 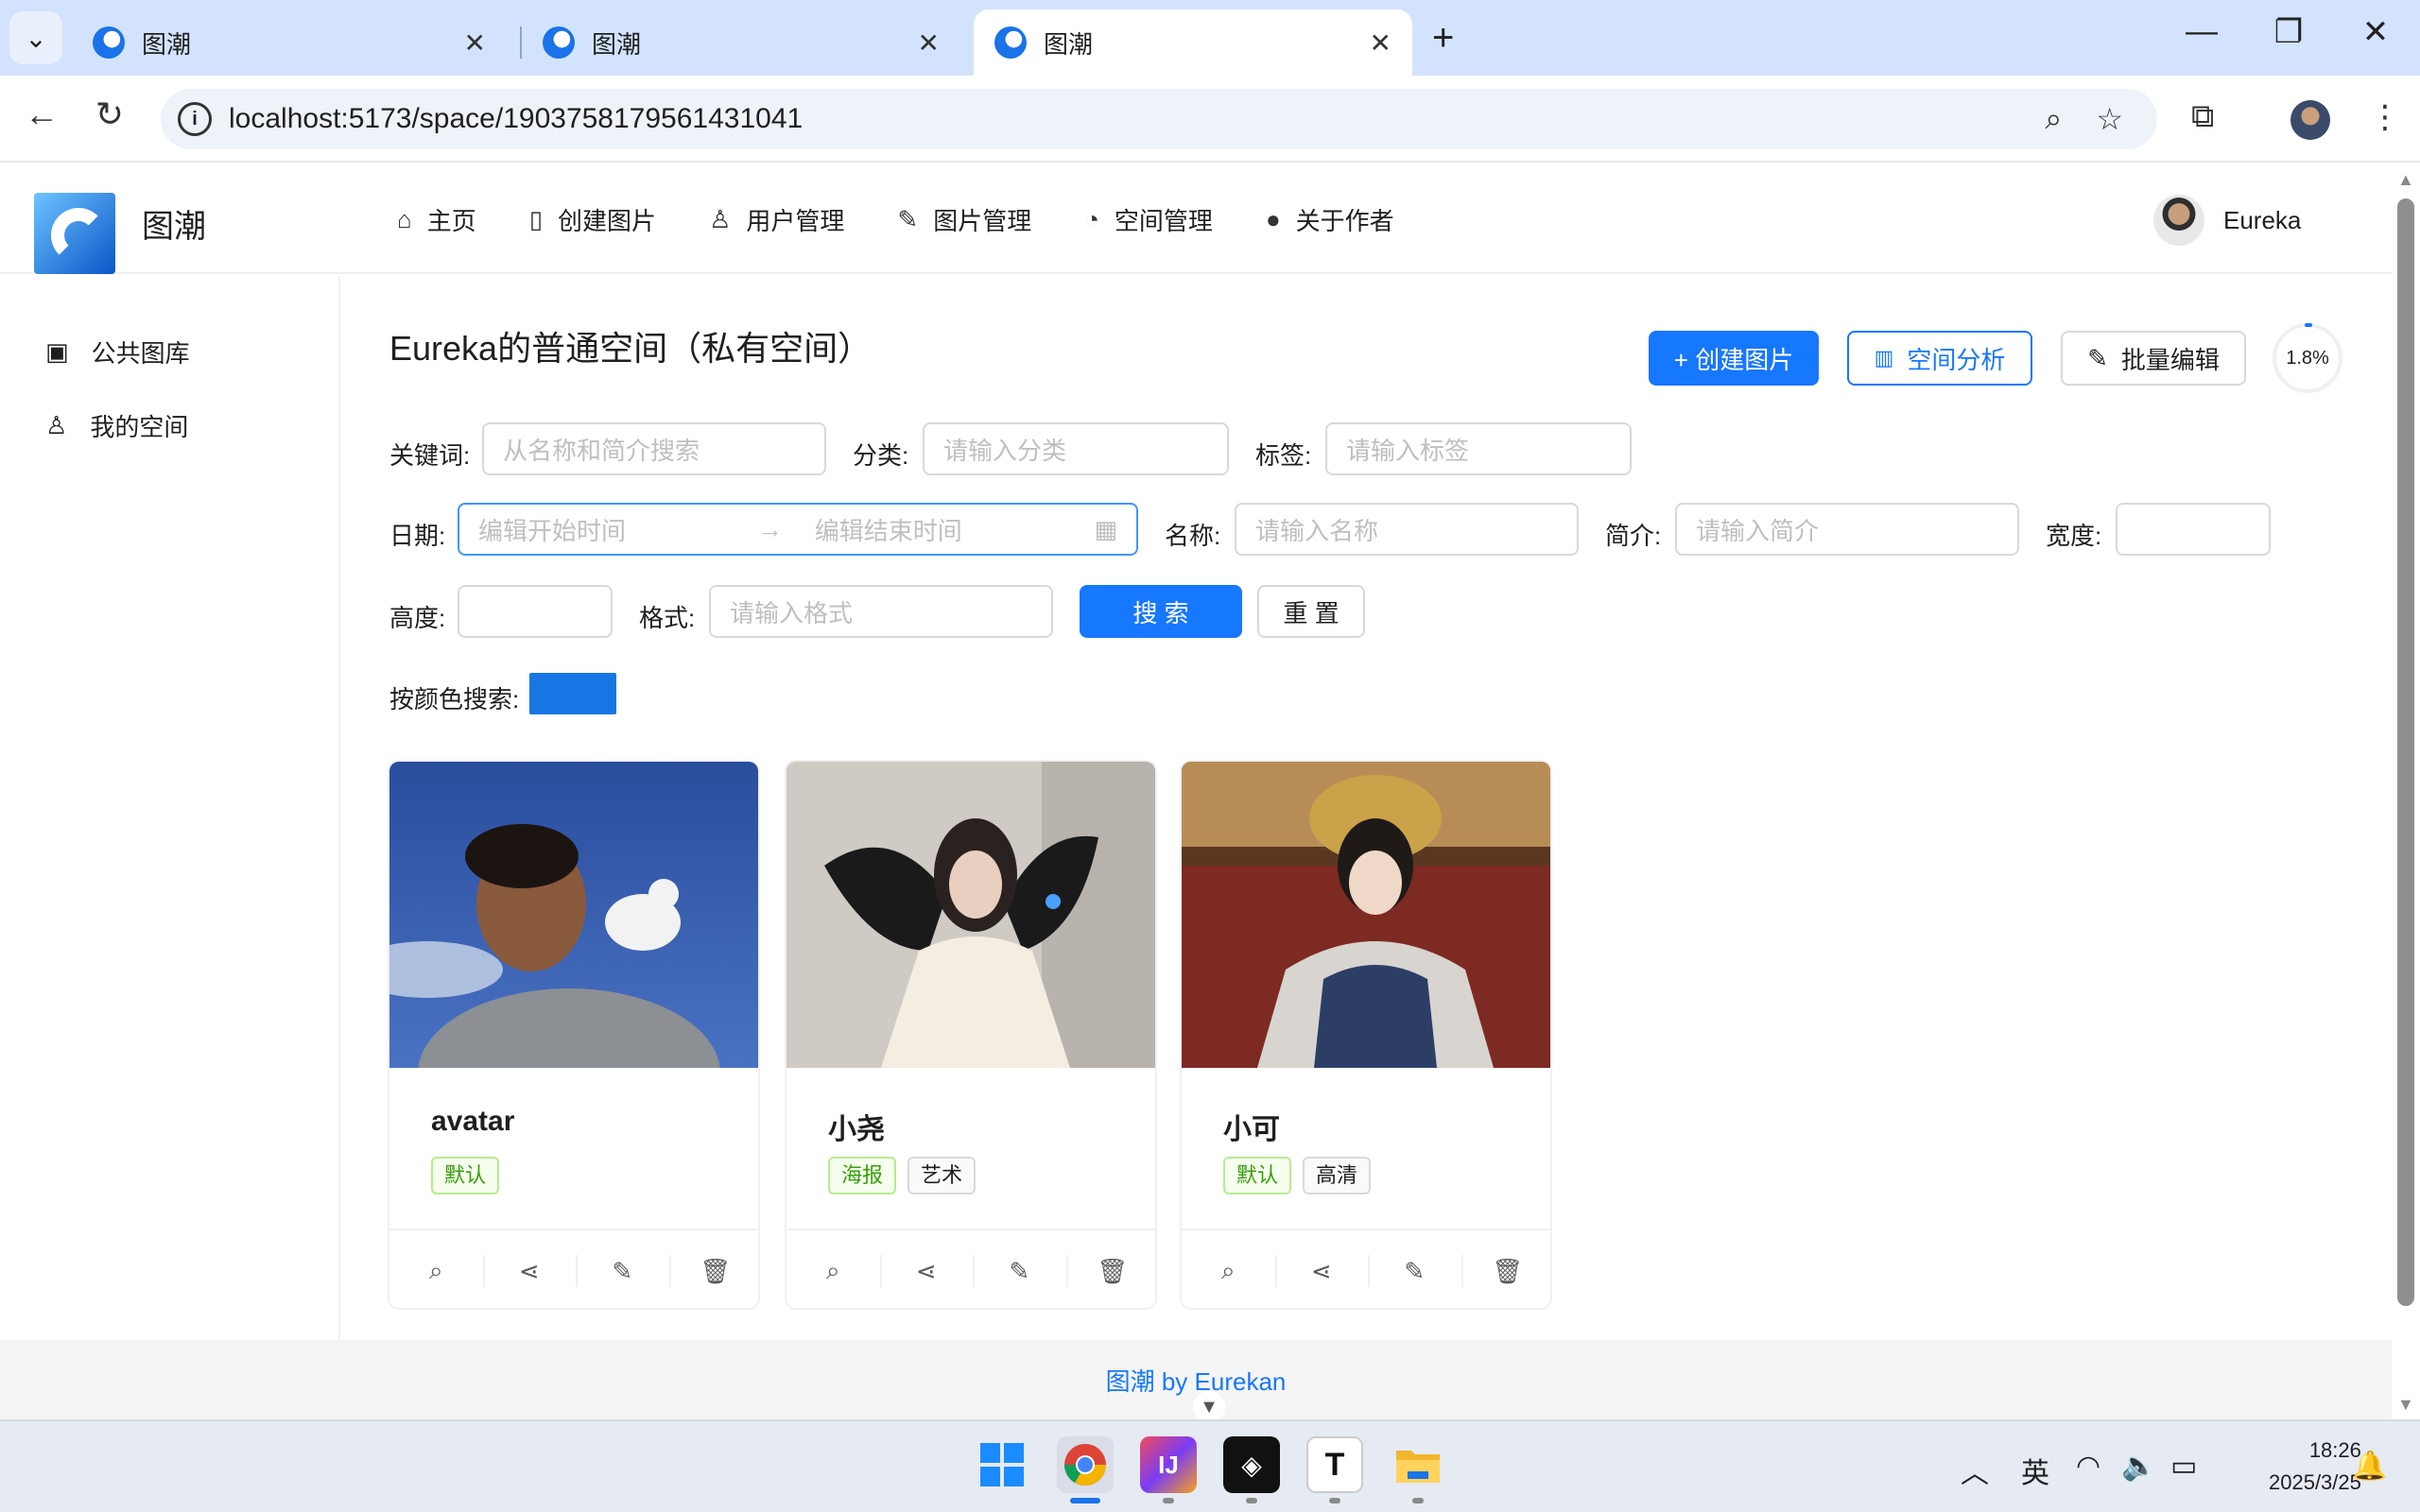 What do you see at coordinates (2201, 31) in the screenshot?
I see `minimize-icon: —` at bounding box center [2201, 31].